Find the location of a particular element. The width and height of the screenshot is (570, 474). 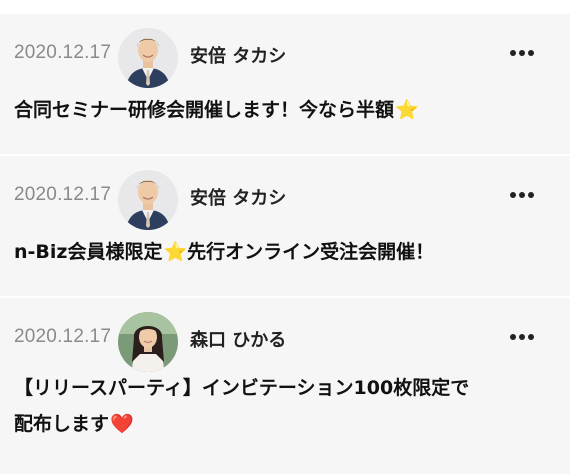

woman-avatar-photo is located at coordinates (148, 342).